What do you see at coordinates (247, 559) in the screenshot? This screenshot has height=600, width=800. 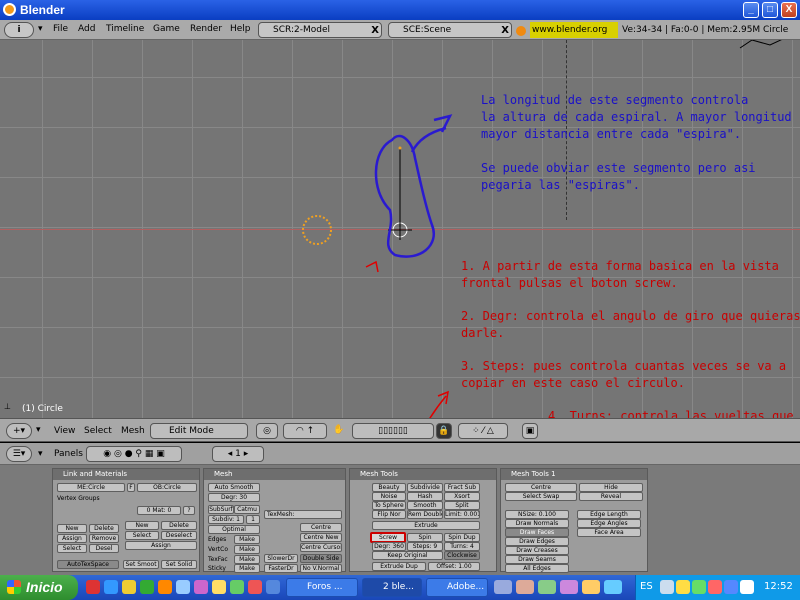 I see `make-texface-button: Make` at bounding box center [247, 559].